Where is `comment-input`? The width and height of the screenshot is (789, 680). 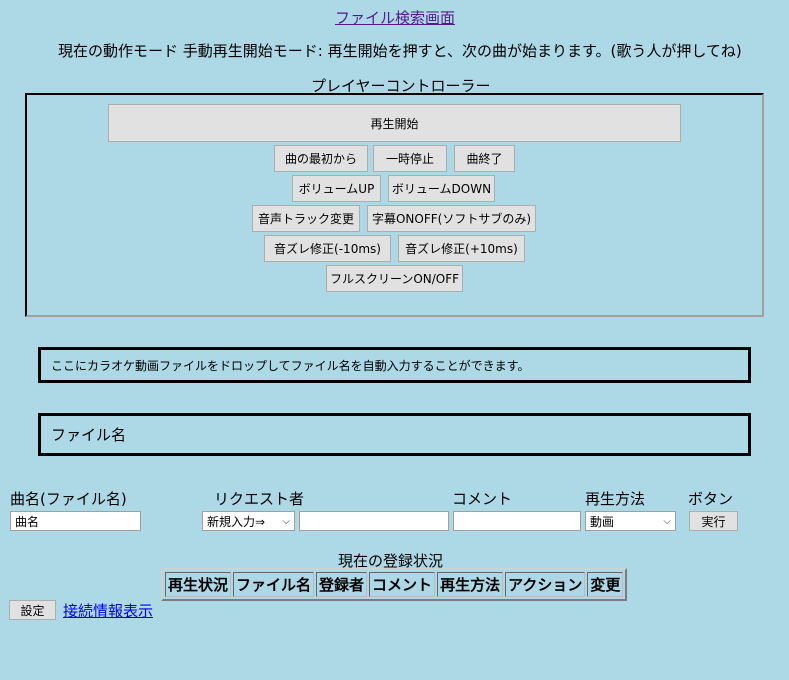 comment-input is located at coordinates (517, 521).